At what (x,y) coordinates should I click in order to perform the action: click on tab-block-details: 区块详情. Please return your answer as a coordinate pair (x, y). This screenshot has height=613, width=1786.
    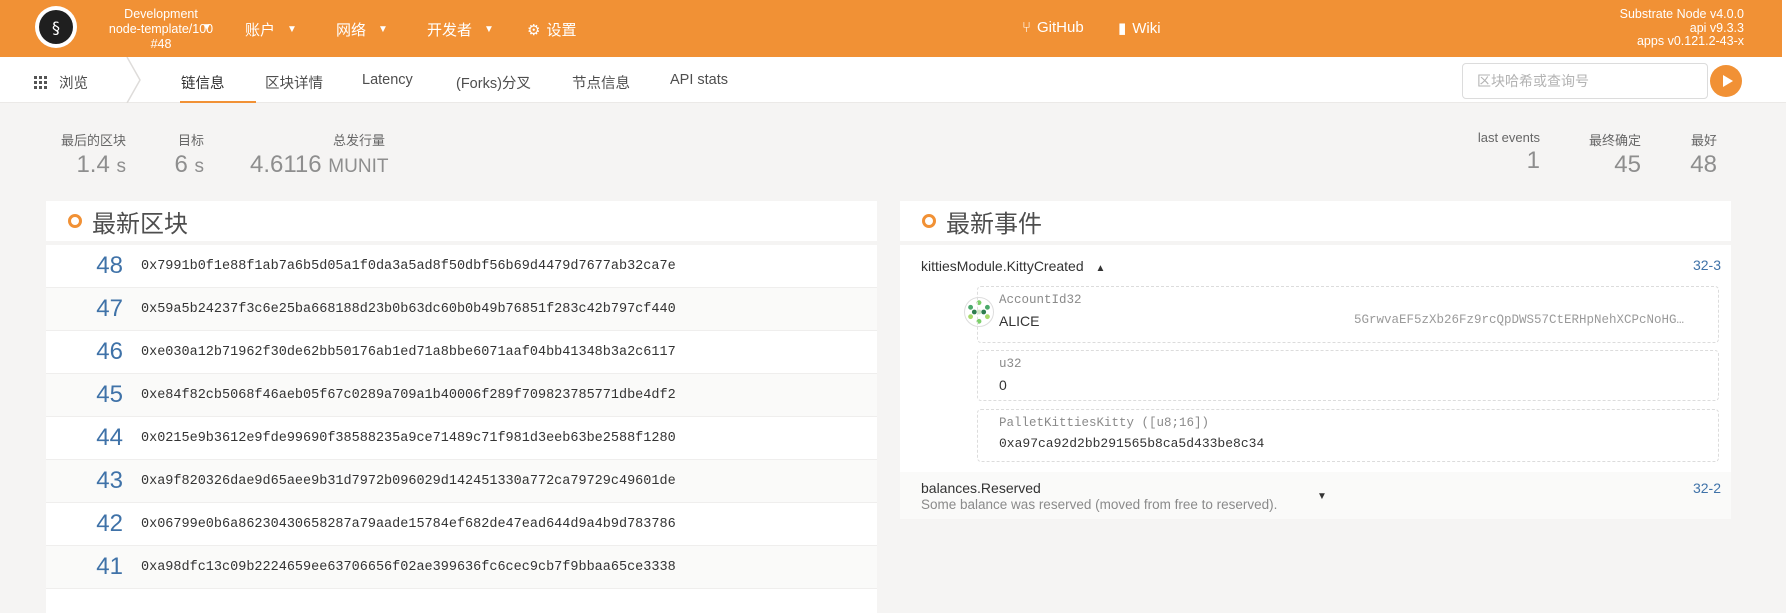
    Looking at the image, I should click on (294, 82).